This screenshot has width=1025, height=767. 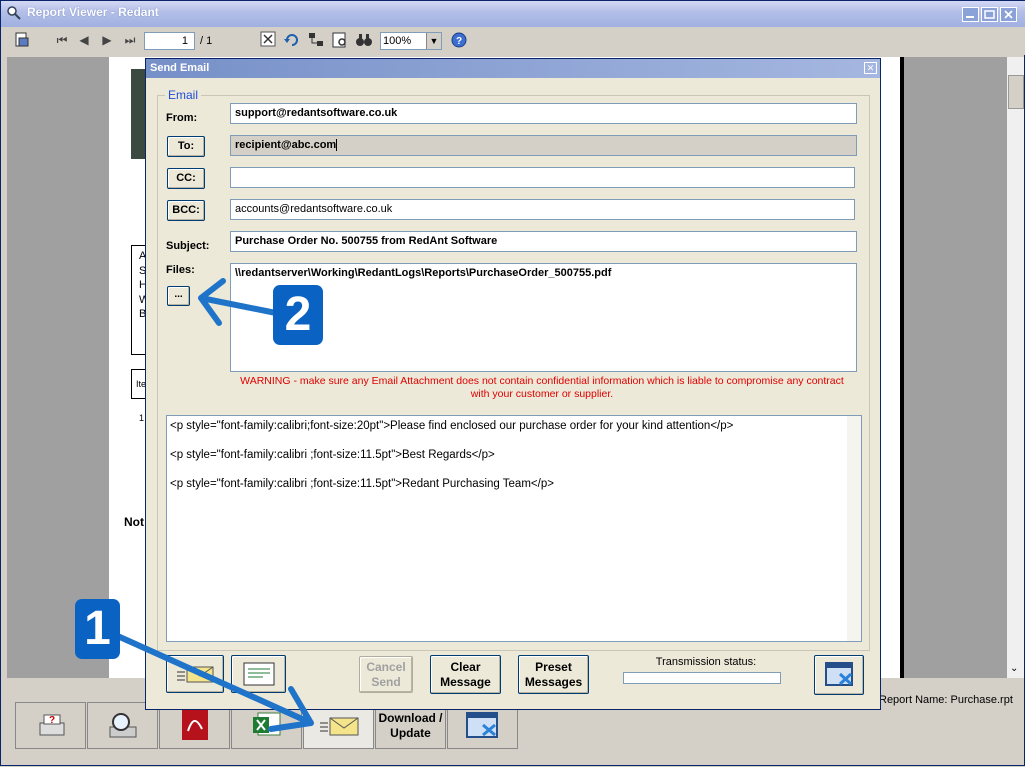 What do you see at coordinates (298, 315) in the screenshot?
I see `annotation-badge-2: 2` at bounding box center [298, 315].